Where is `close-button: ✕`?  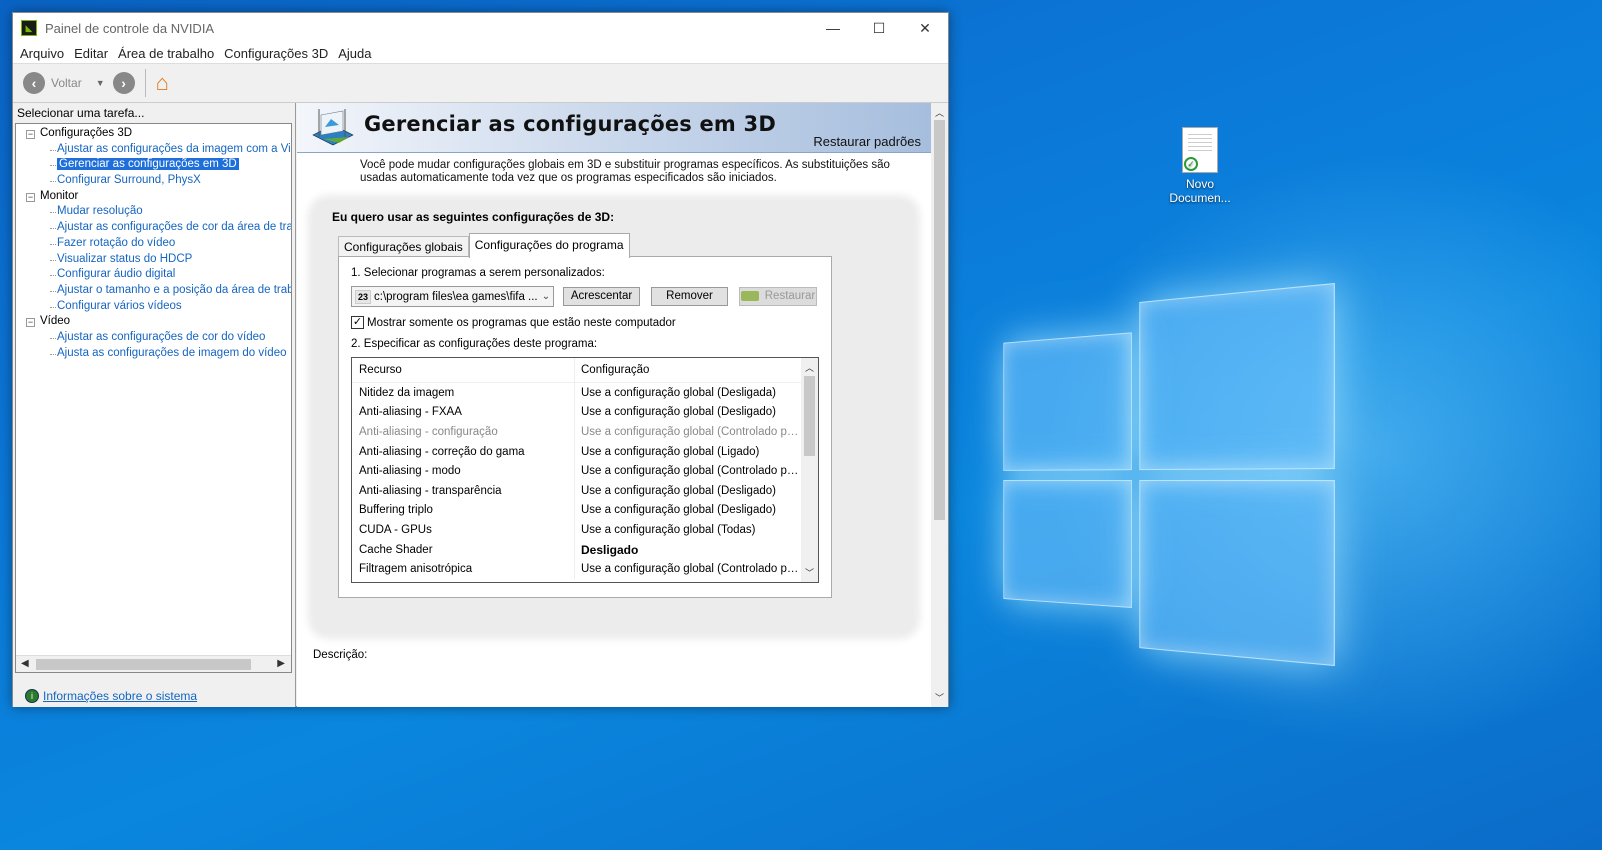 close-button: ✕ is located at coordinates (925, 28).